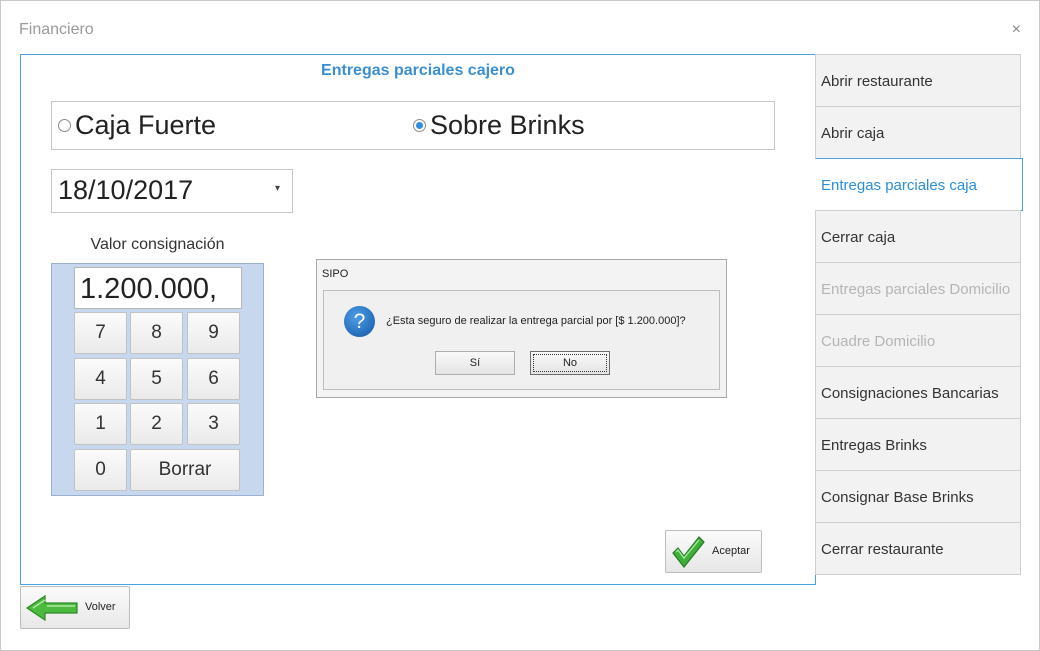 The width and height of the screenshot is (1040, 651). What do you see at coordinates (1016, 30) in the screenshot?
I see `close-icon: ×` at bounding box center [1016, 30].